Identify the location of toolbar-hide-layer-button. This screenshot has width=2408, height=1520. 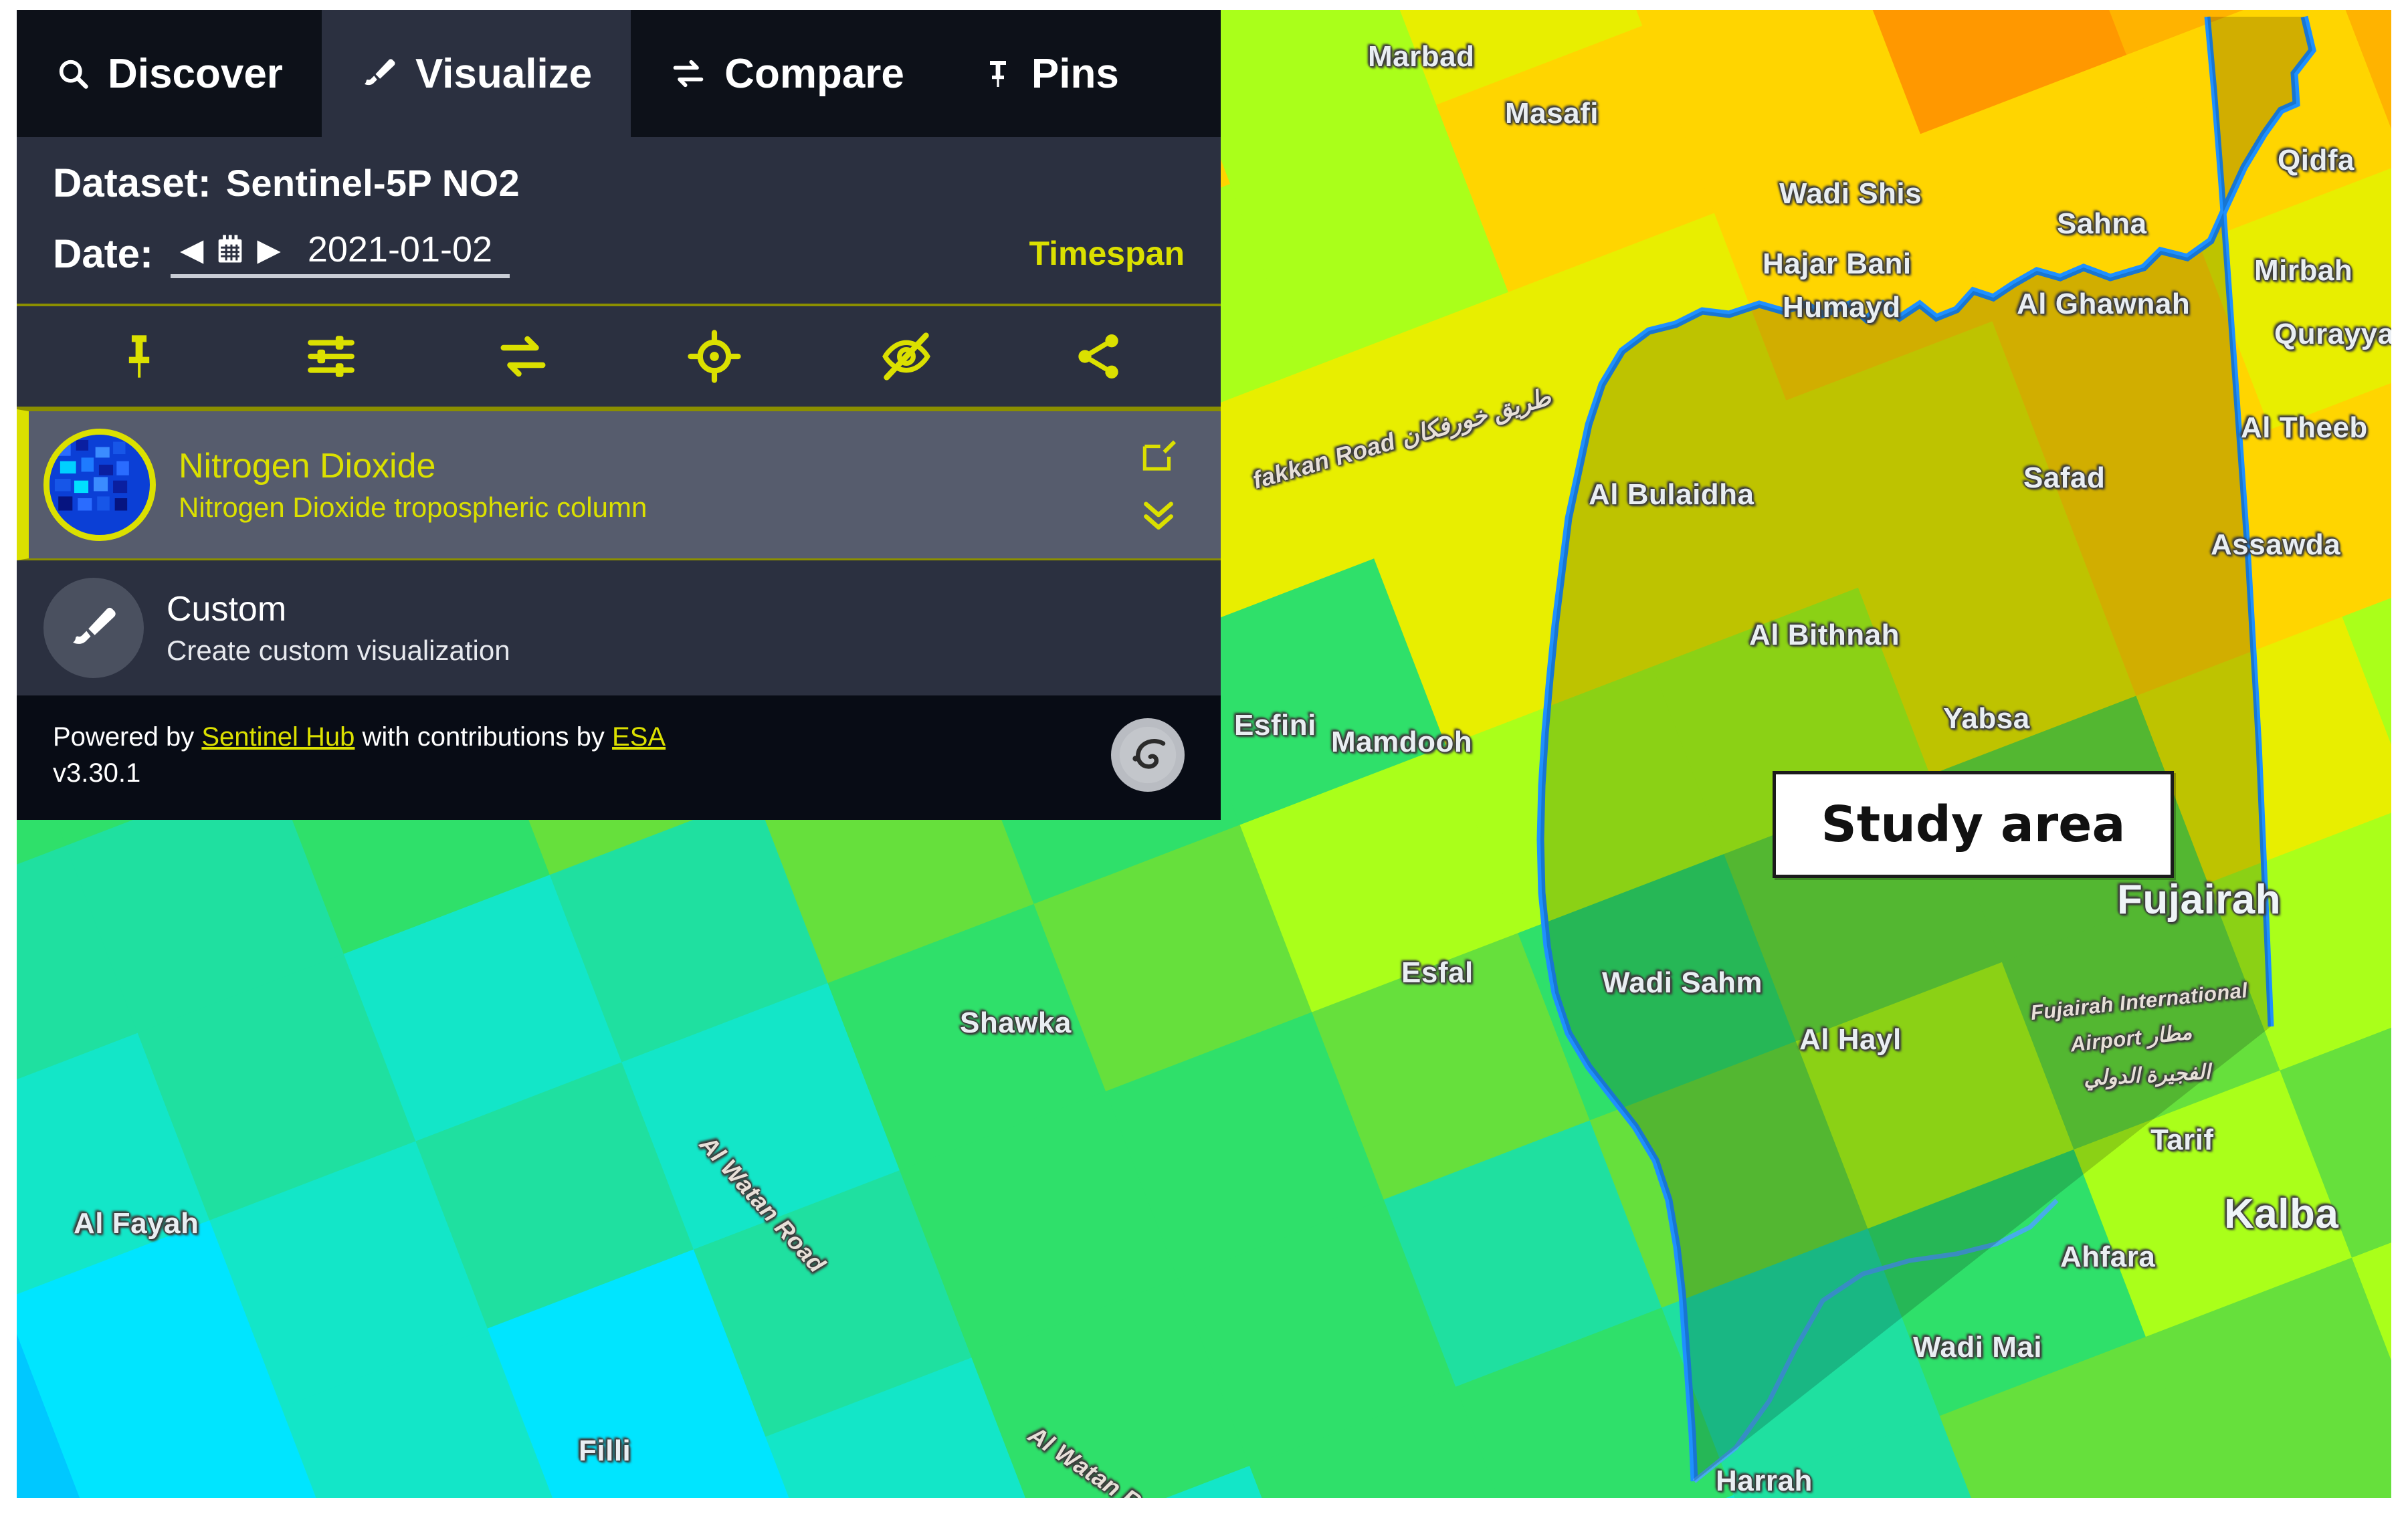
(906, 356).